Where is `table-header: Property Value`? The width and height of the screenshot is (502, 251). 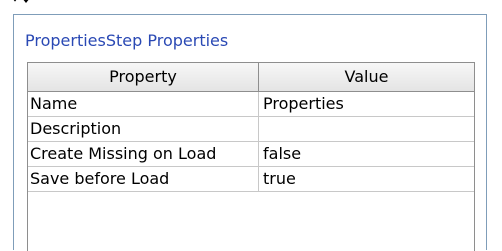 table-header: Property Value is located at coordinates (251, 77).